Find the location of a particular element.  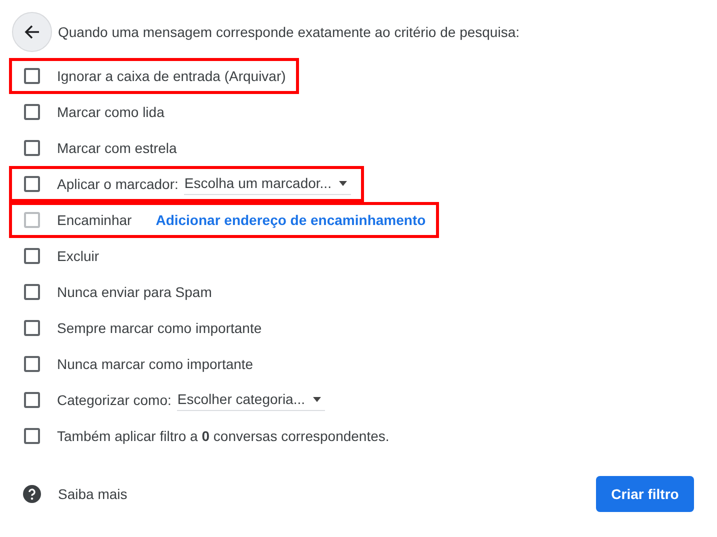

option-label: Marcar com estrela is located at coordinates (117, 148).